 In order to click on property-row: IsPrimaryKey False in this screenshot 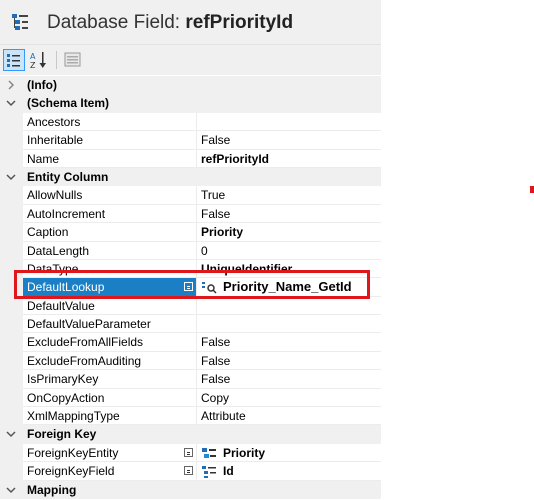, I will do `click(190, 379)`.